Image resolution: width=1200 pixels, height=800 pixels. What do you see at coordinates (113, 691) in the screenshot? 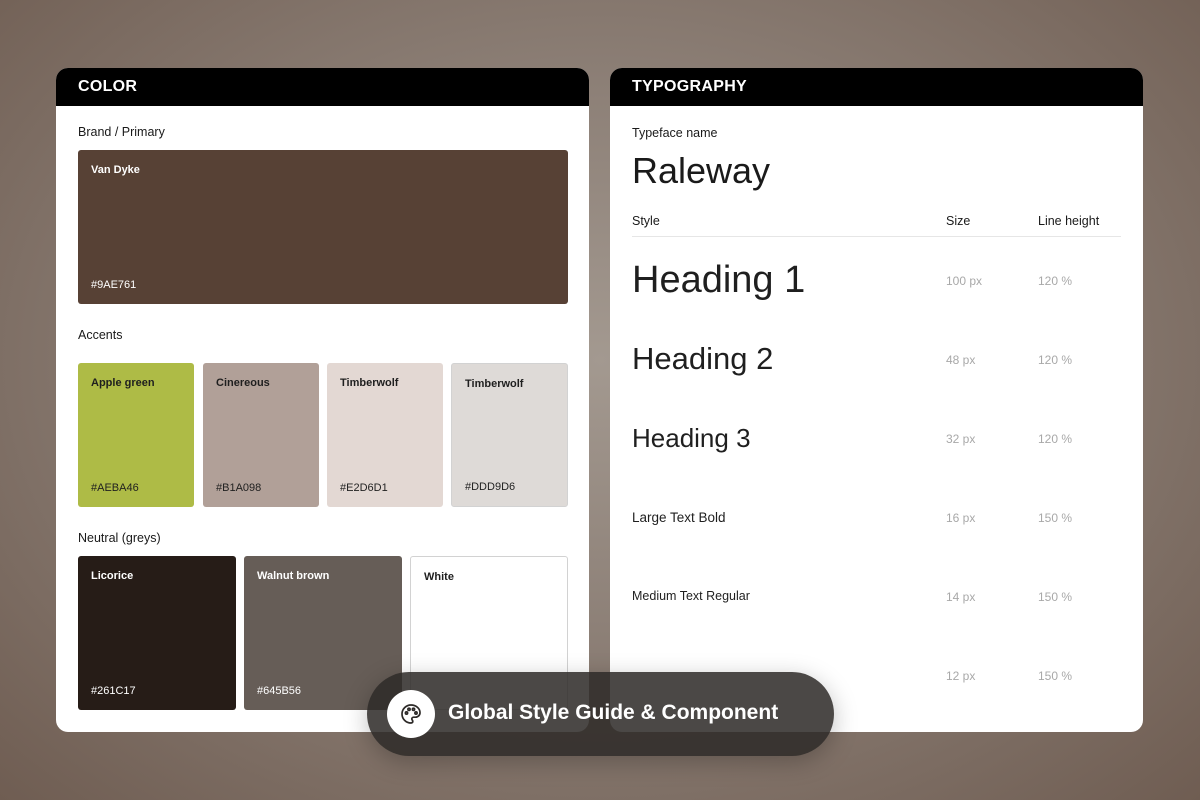
I see `swatch-hex: #261C17` at bounding box center [113, 691].